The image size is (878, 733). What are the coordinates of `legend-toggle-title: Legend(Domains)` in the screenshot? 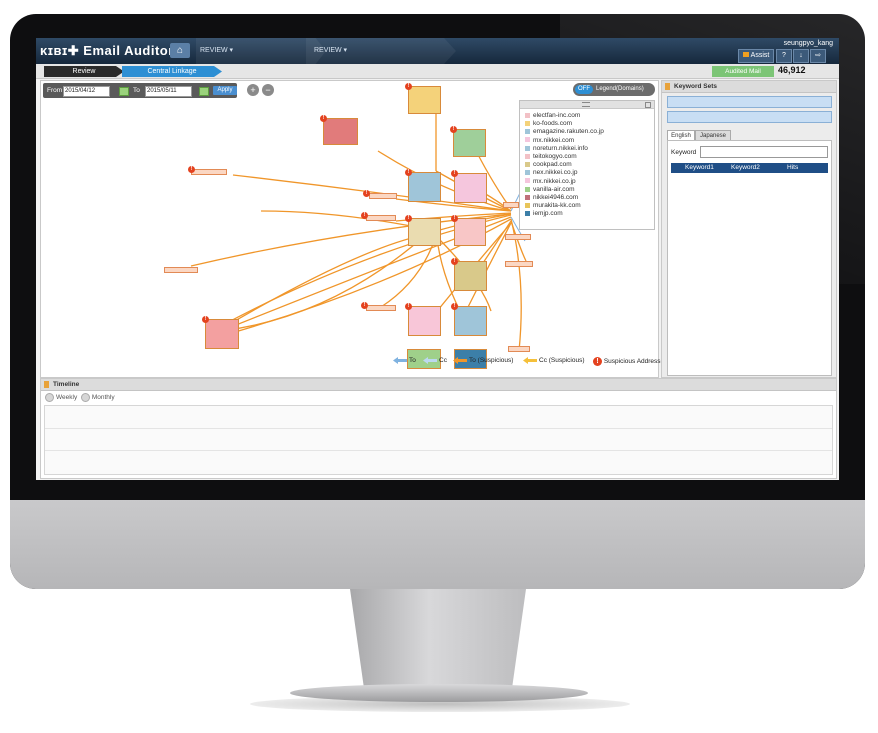 It's located at (620, 89).